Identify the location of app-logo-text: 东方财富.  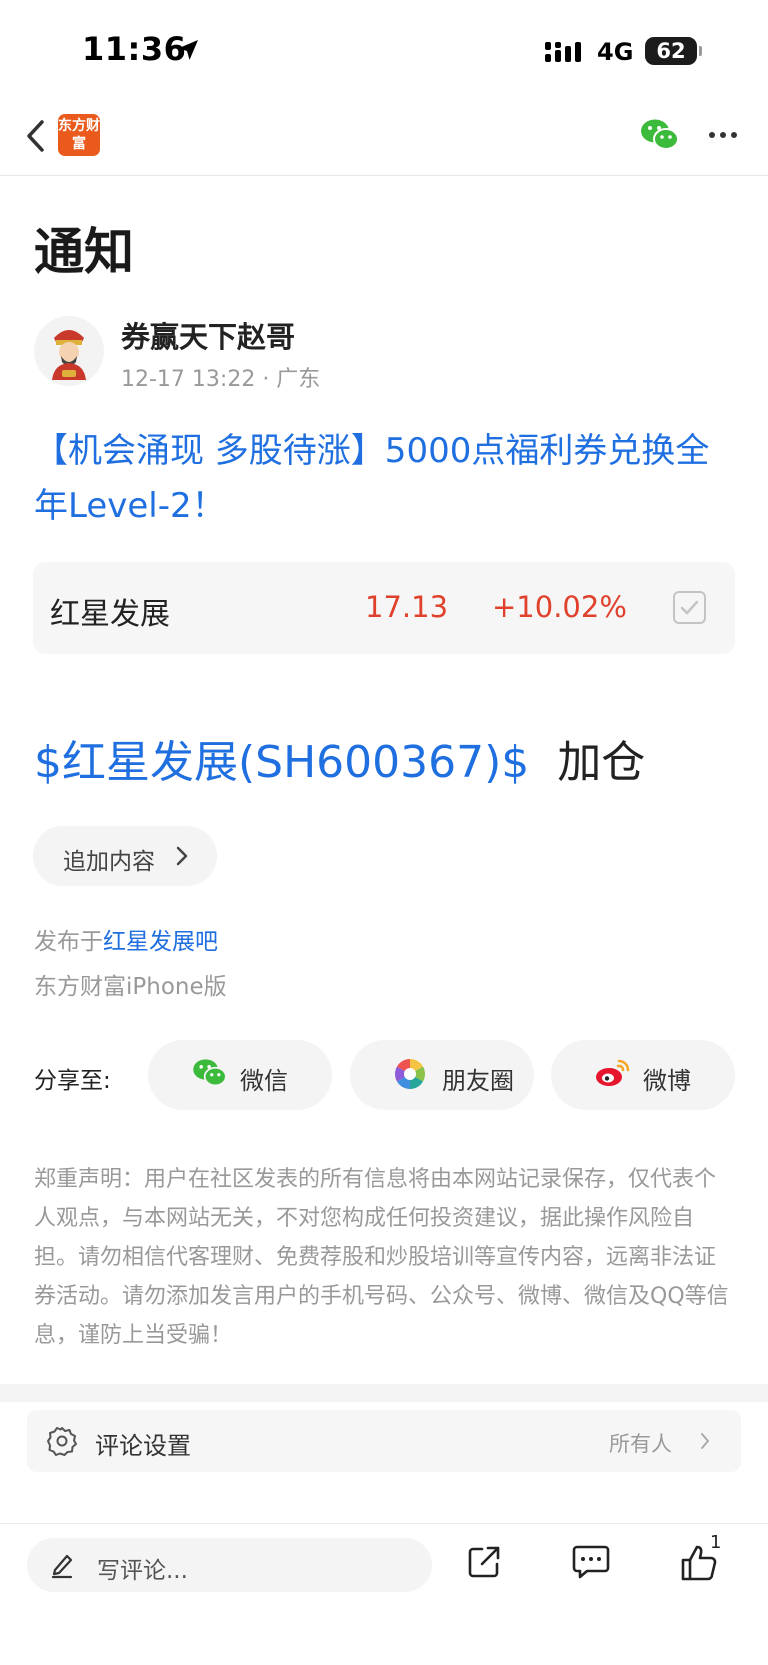
(79, 135).